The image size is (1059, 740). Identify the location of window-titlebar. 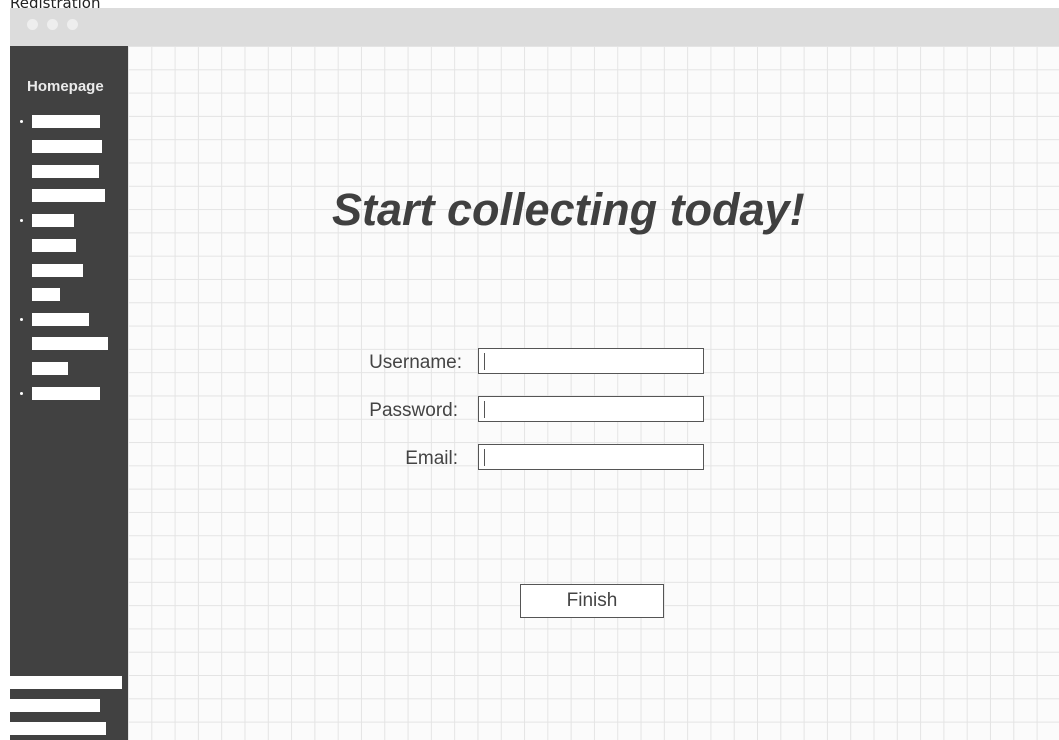
(534, 27).